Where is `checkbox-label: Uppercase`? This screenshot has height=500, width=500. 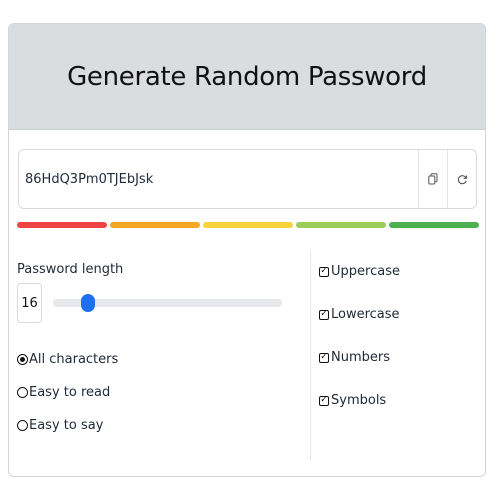 checkbox-label: Uppercase is located at coordinates (365, 271).